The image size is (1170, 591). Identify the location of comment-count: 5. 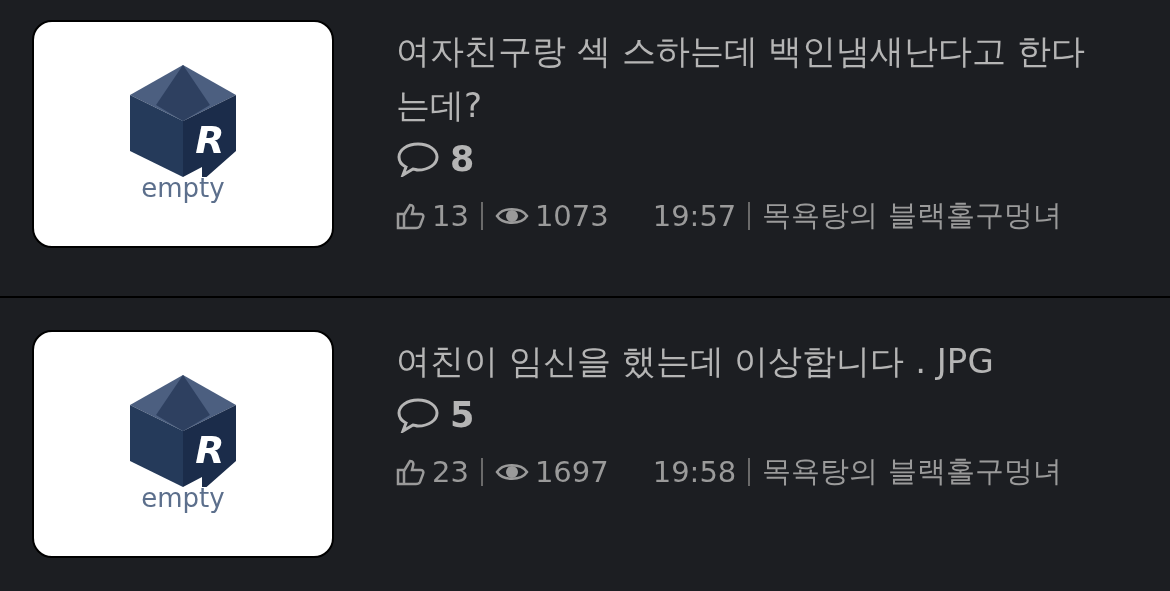
(462, 415).